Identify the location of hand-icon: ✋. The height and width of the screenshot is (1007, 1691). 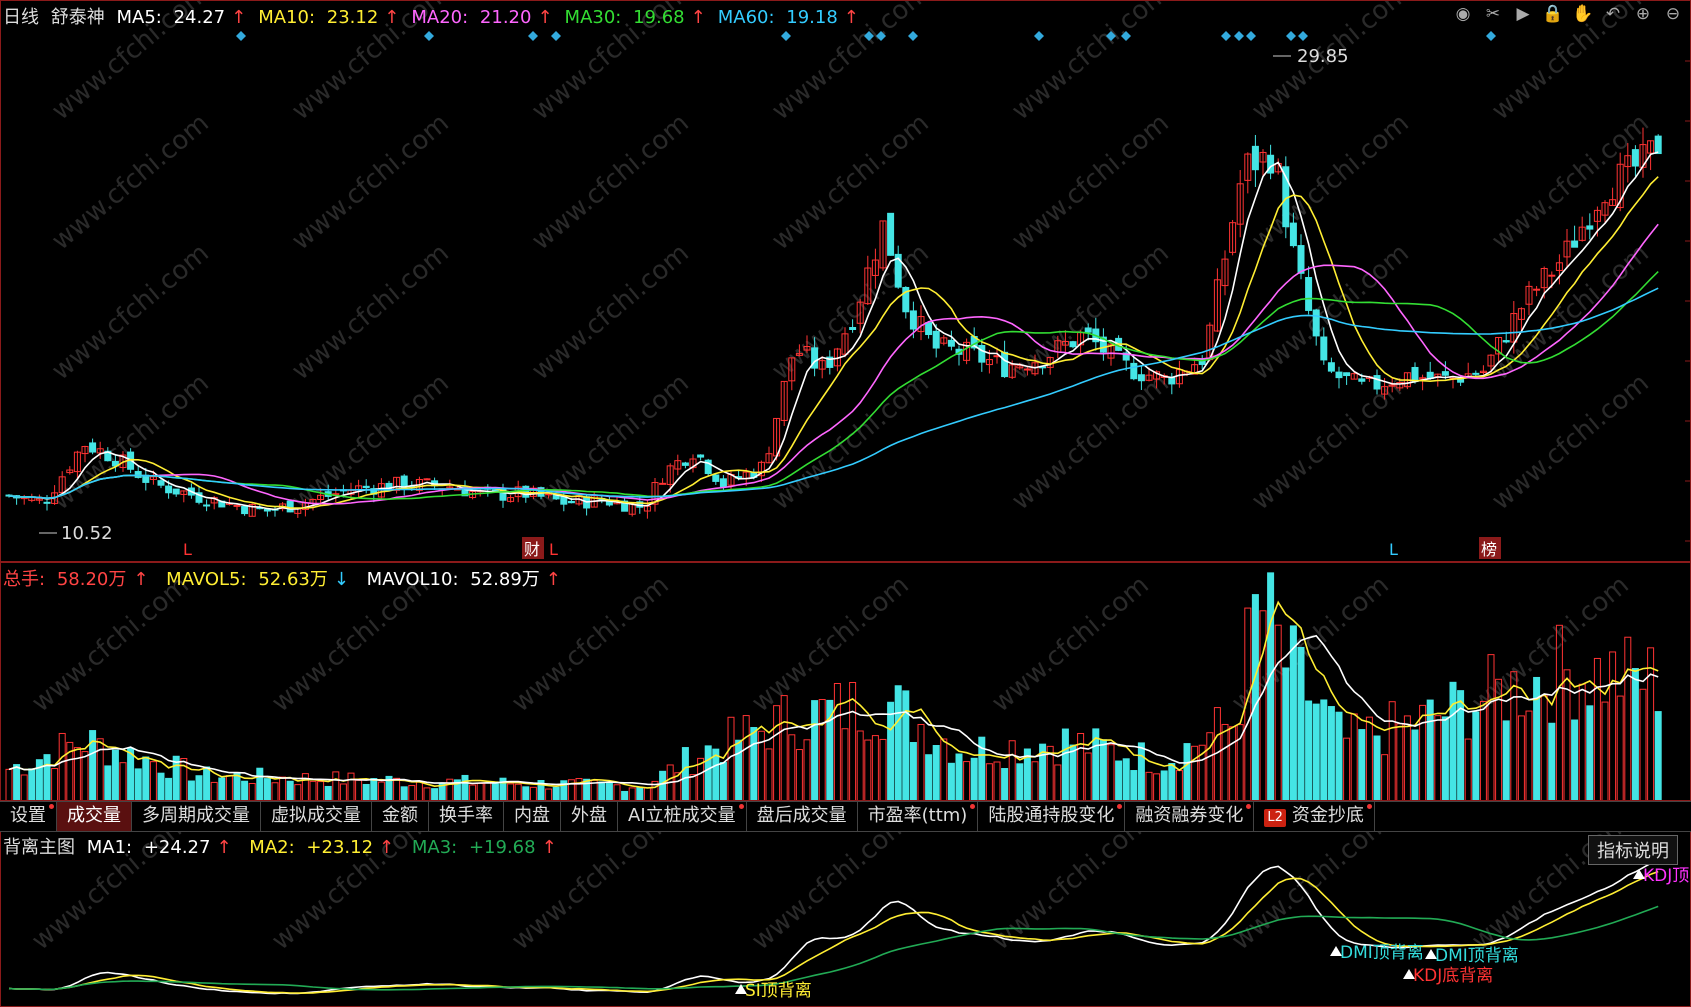
(1583, 14).